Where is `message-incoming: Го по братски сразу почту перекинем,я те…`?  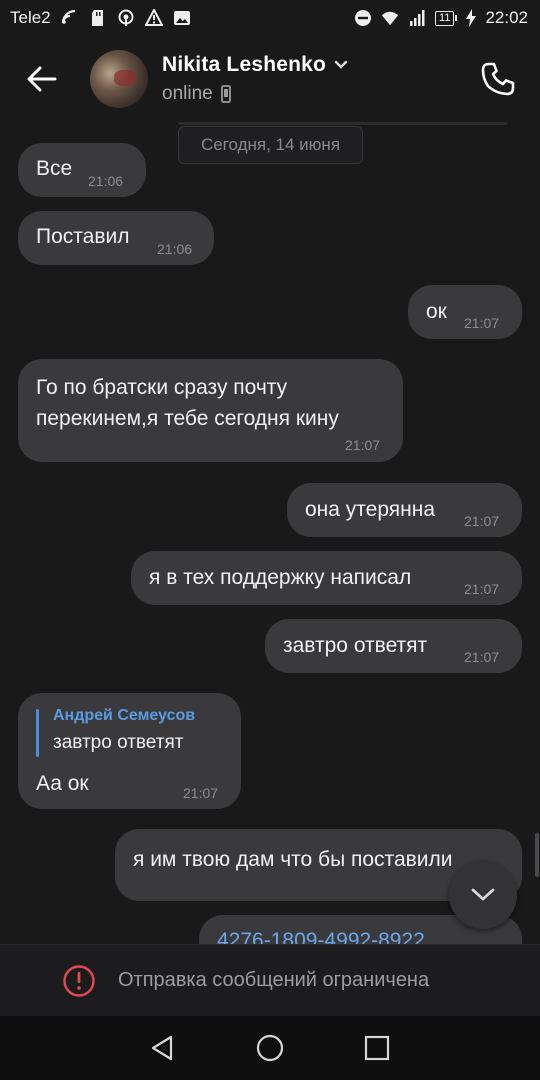 message-incoming: Го по братски сразу почту перекинем,я те… is located at coordinates (210, 410).